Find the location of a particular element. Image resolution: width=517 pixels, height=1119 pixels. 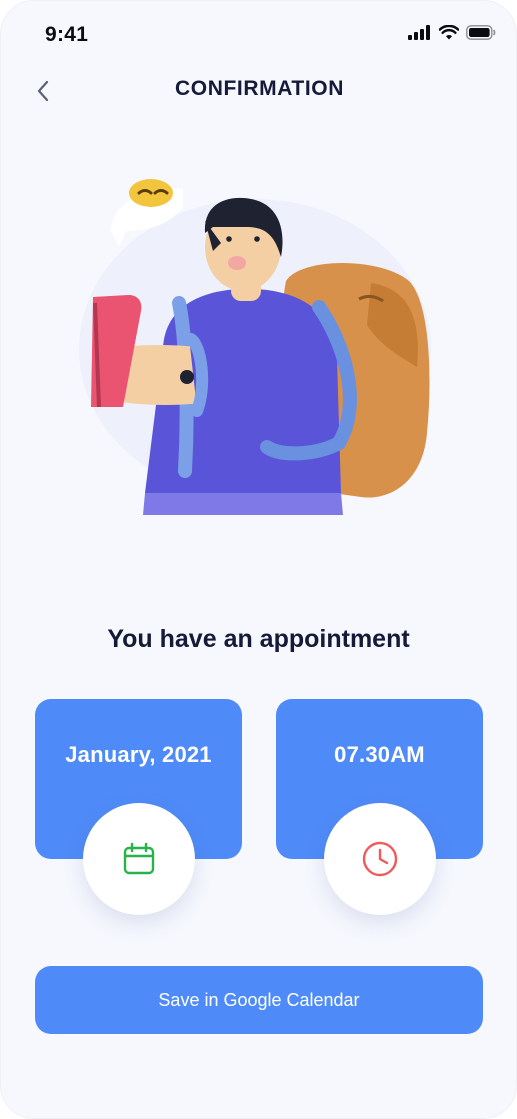

date-icon-circle is located at coordinates (139, 859).